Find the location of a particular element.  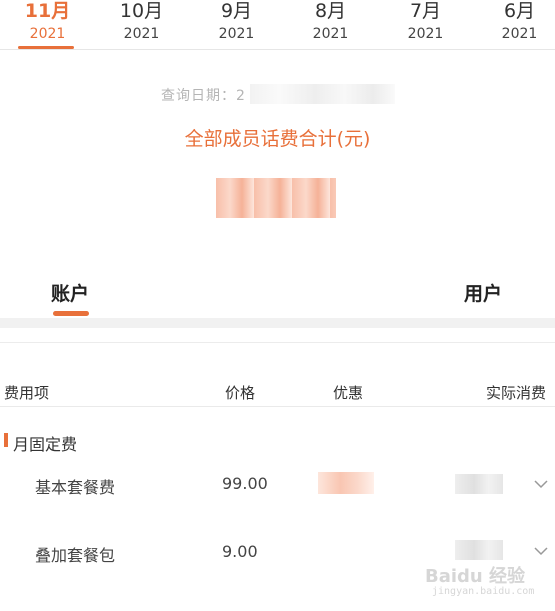

row-item-price: 99.00 is located at coordinates (245, 483).